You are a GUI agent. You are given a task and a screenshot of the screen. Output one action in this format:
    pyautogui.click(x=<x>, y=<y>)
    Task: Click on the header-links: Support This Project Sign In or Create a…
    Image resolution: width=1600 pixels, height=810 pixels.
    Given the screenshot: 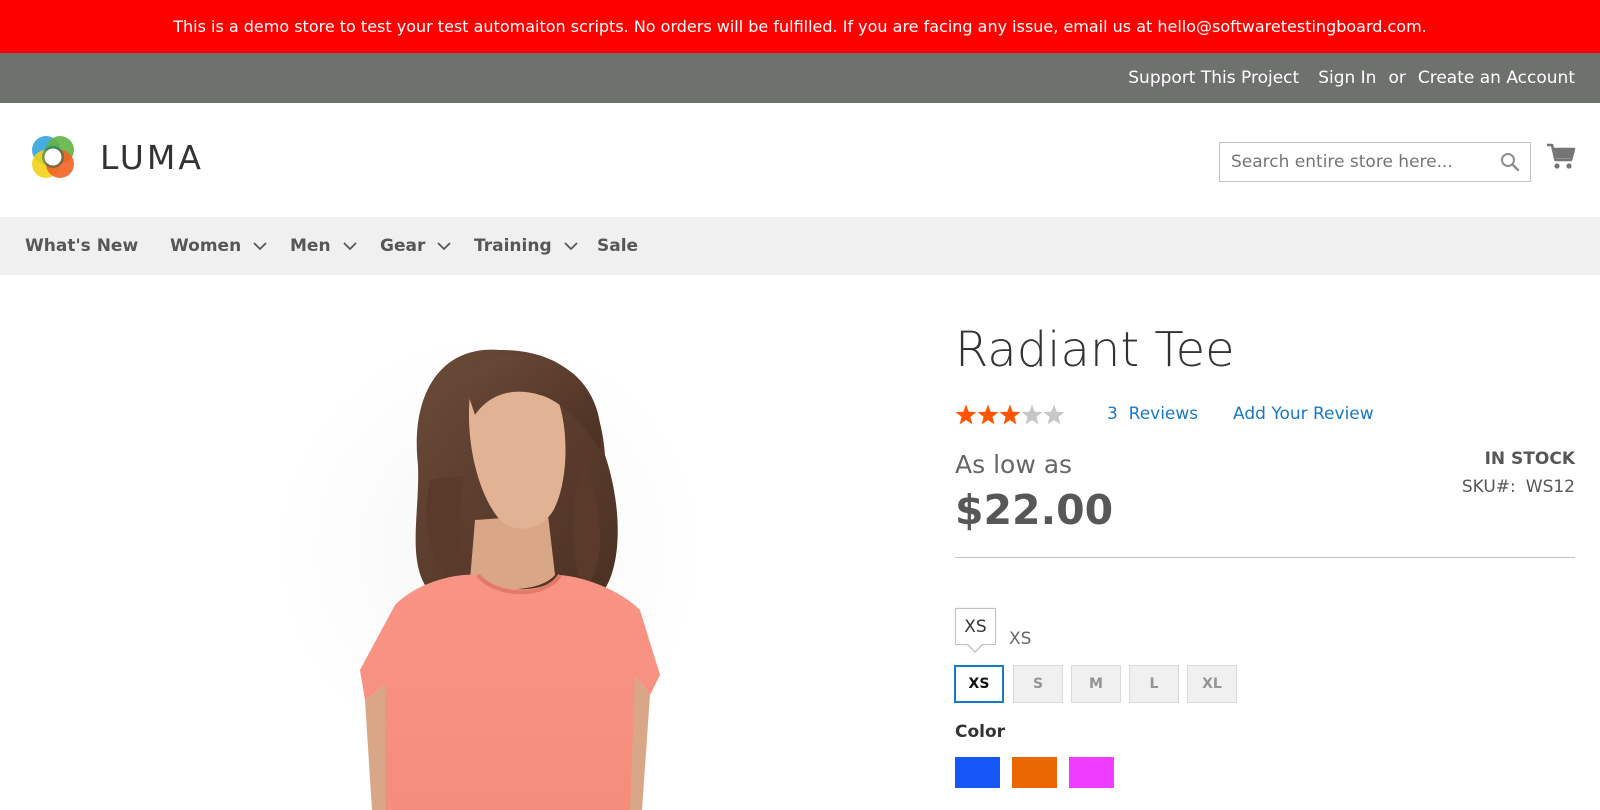 What is the action you would take?
    pyautogui.click(x=1351, y=78)
    